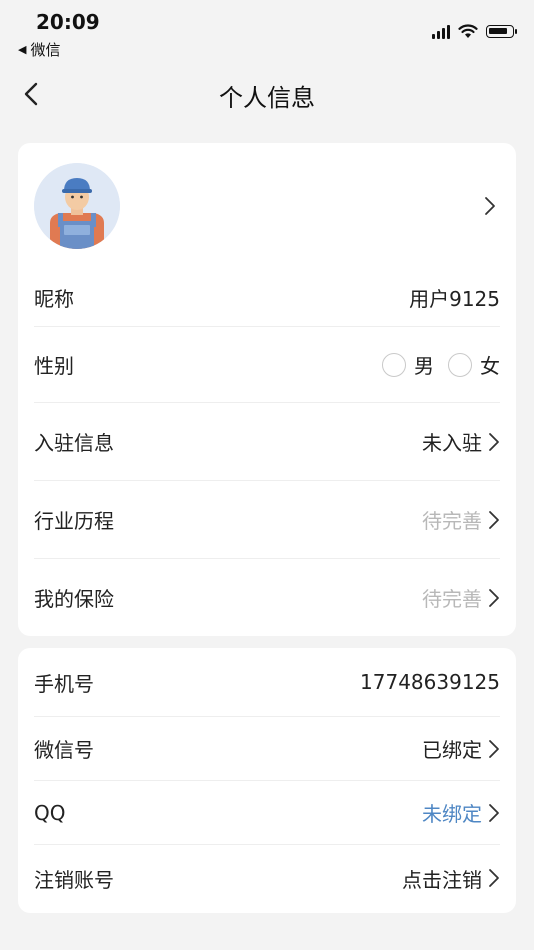 The width and height of the screenshot is (534, 950). What do you see at coordinates (267, 206) in the screenshot?
I see `avatar-row` at bounding box center [267, 206].